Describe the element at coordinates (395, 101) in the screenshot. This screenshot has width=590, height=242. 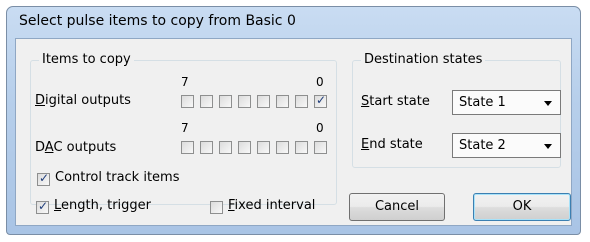
I see `start-state-label: Start state` at that location.